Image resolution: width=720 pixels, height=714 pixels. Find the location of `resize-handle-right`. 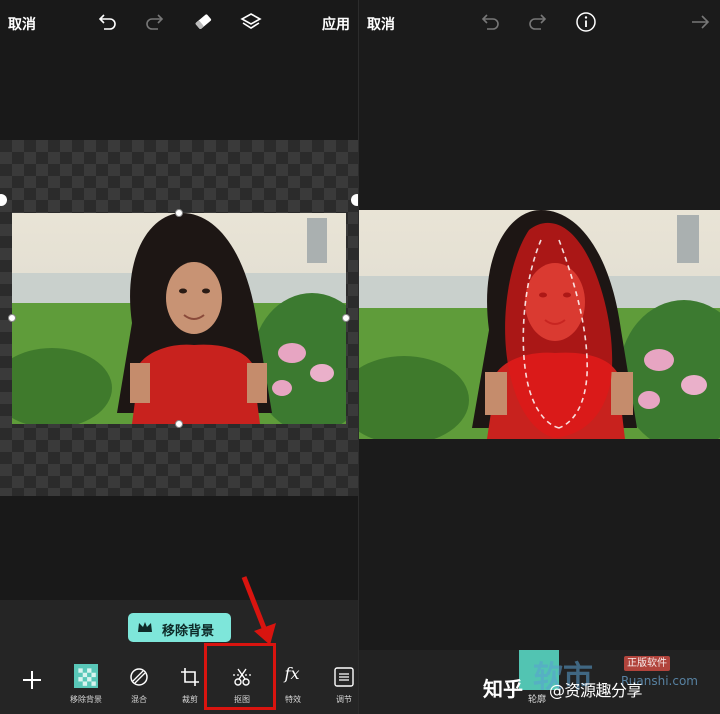

resize-handle-right is located at coordinates (346, 318).